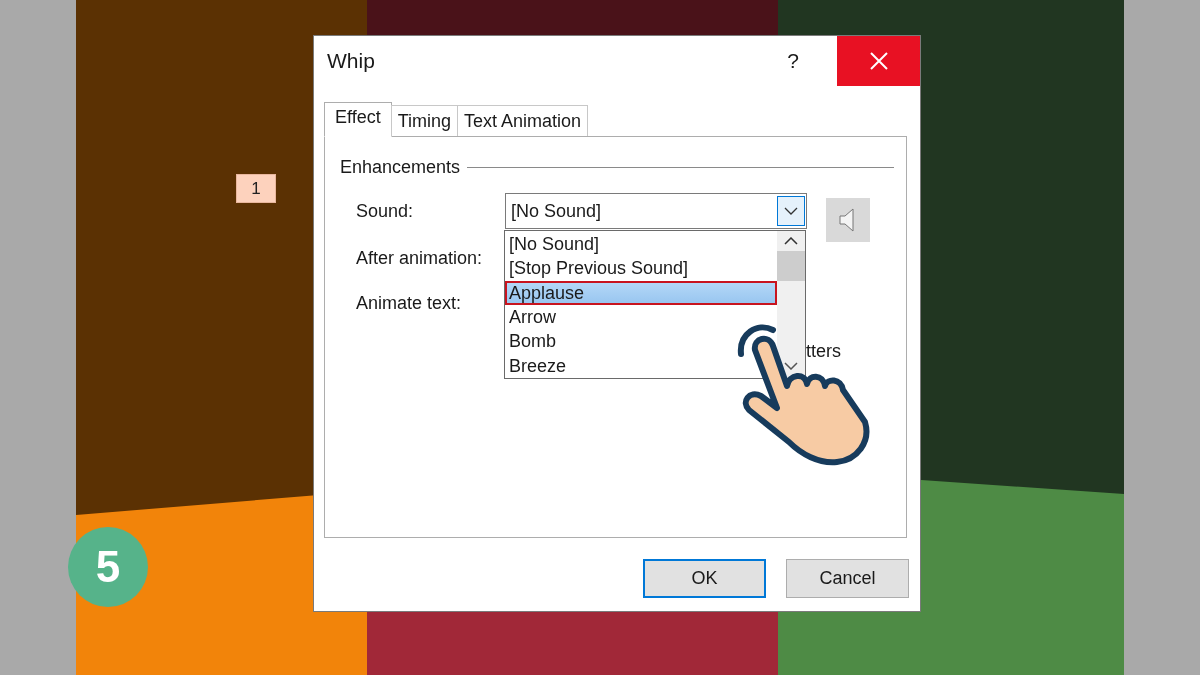 Image resolution: width=1200 pixels, height=675 pixels. What do you see at coordinates (420, 258) in the screenshot?
I see `field-label: After animation:` at bounding box center [420, 258].